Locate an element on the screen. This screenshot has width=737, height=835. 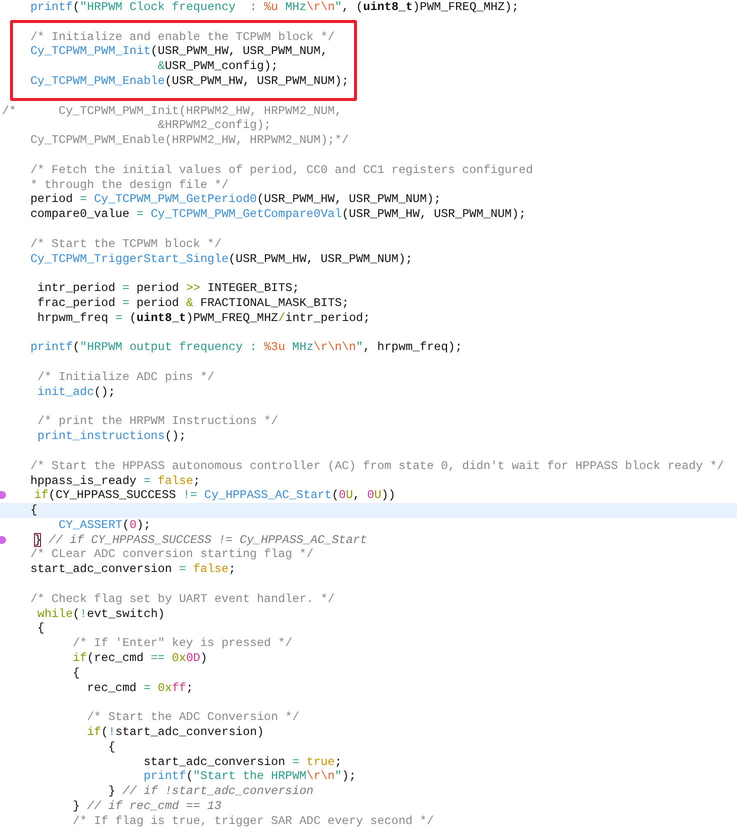
code-line: Cy_TCPWM_PWM_Enable(USR_PWM_HW, USR_PWM_NUM); is located at coordinates (189, 81).